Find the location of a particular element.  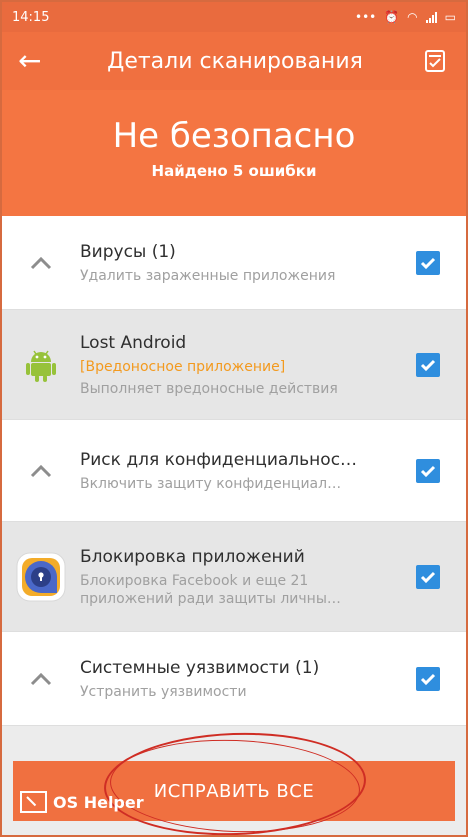

watermark: OS Helper is located at coordinates (82, 802).